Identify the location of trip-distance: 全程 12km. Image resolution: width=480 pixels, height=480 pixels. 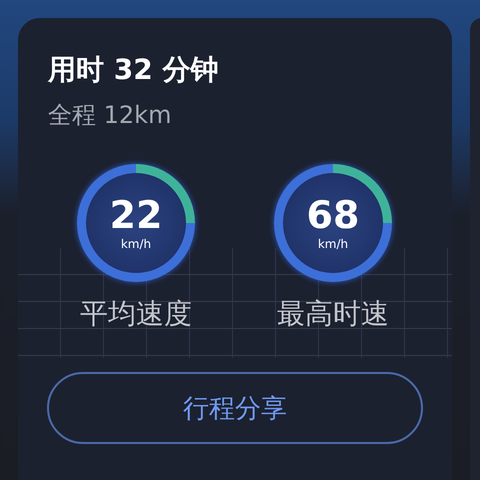
(110, 115).